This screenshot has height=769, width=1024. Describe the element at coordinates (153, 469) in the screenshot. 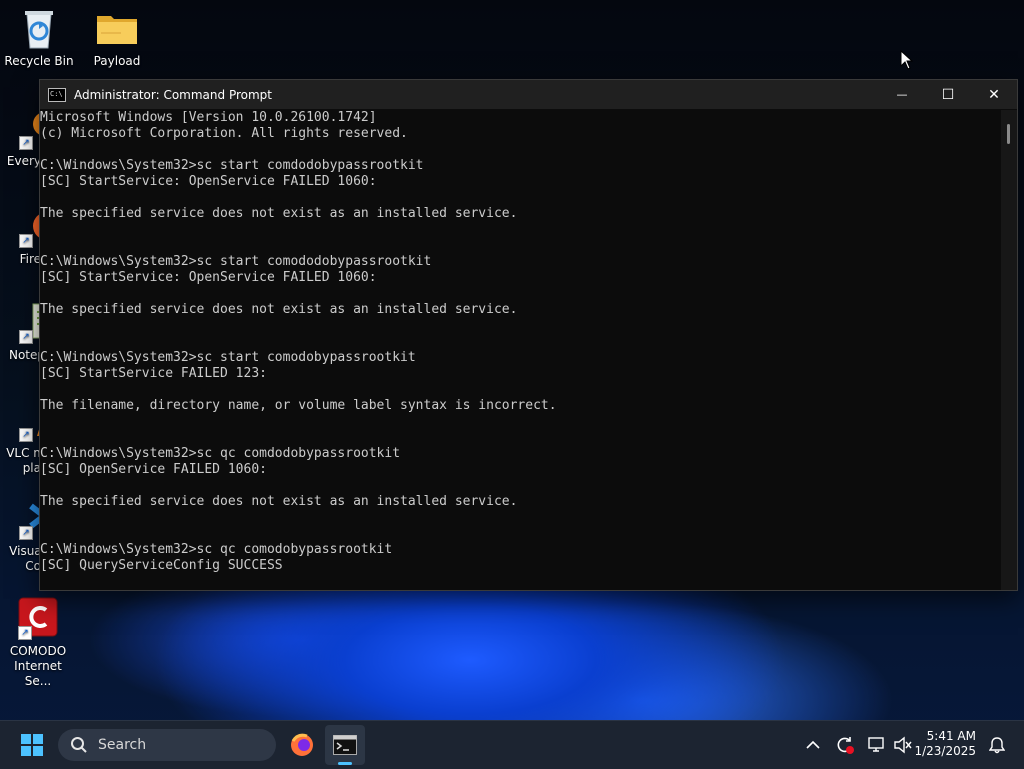

I see `console-line: [SC] OpenService FAILED 1060:` at that location.